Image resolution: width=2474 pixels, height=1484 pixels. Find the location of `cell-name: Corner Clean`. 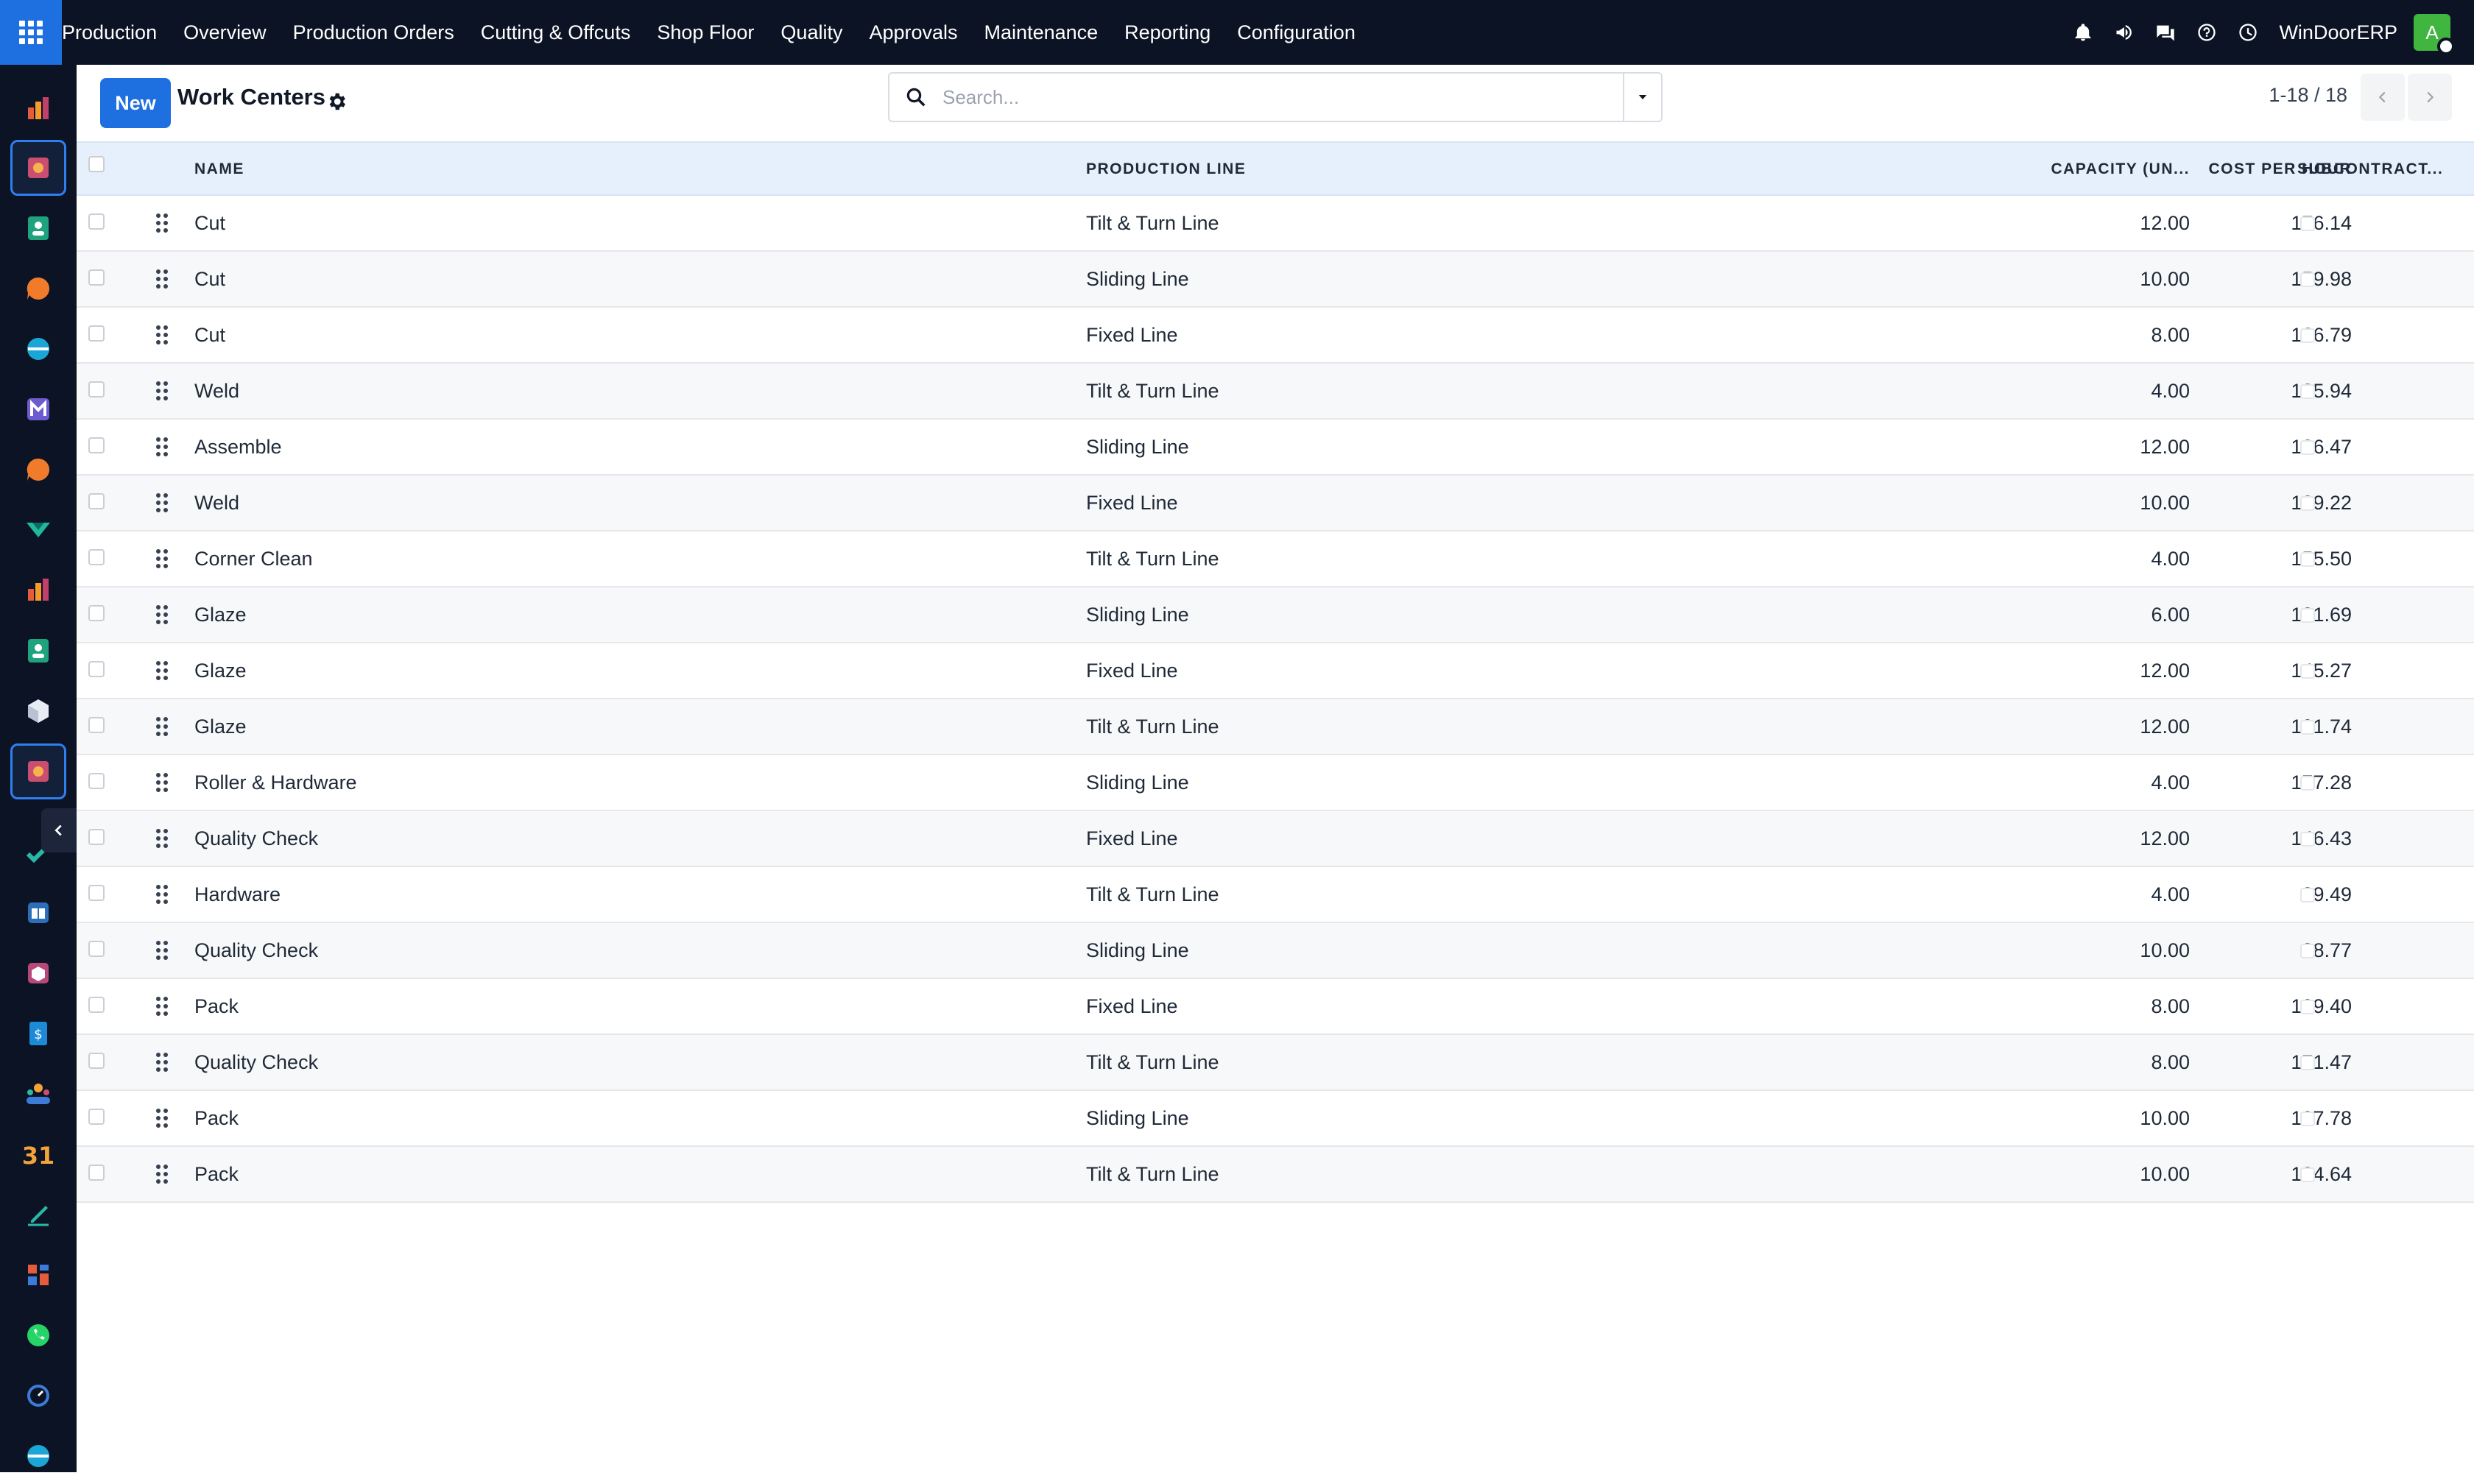

cell-name: Corner Clean is located at coordinates (253, 558).